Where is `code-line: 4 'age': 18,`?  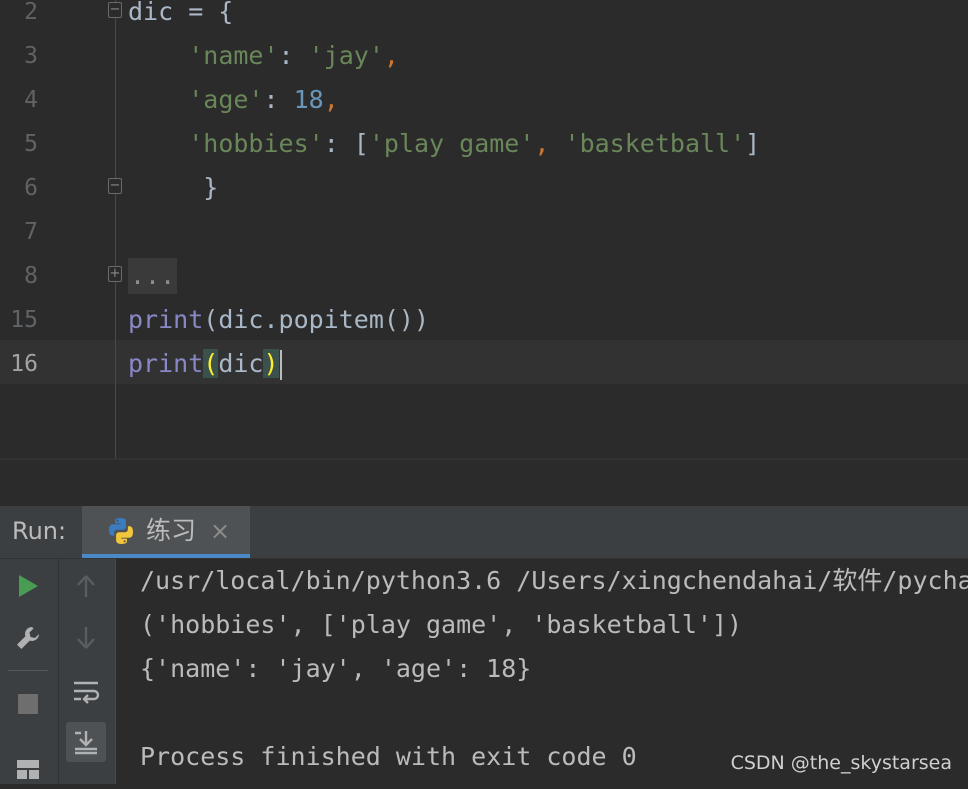
code-line: 4 'age': 18, is located at coordinates (484, 100).